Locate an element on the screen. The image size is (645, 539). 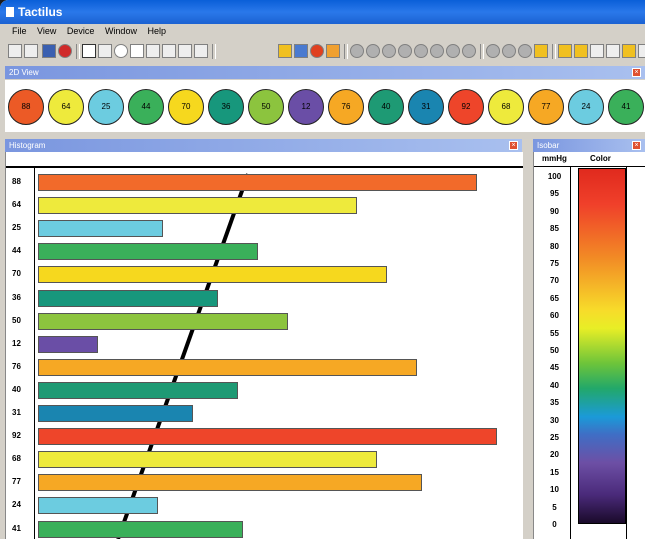
open-icon is located at coordinates (31, 51).